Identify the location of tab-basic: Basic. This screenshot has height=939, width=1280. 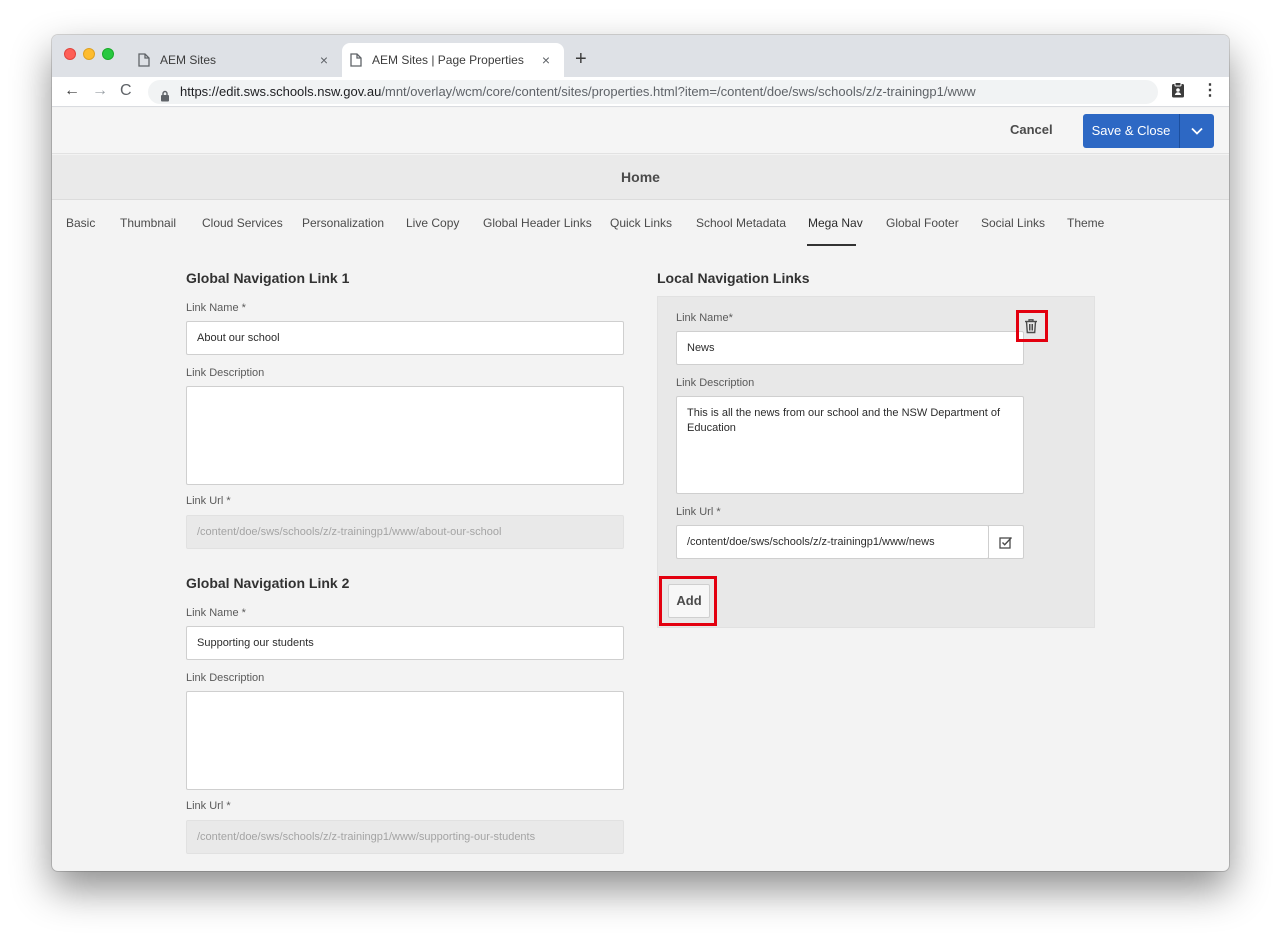
(80, 223).